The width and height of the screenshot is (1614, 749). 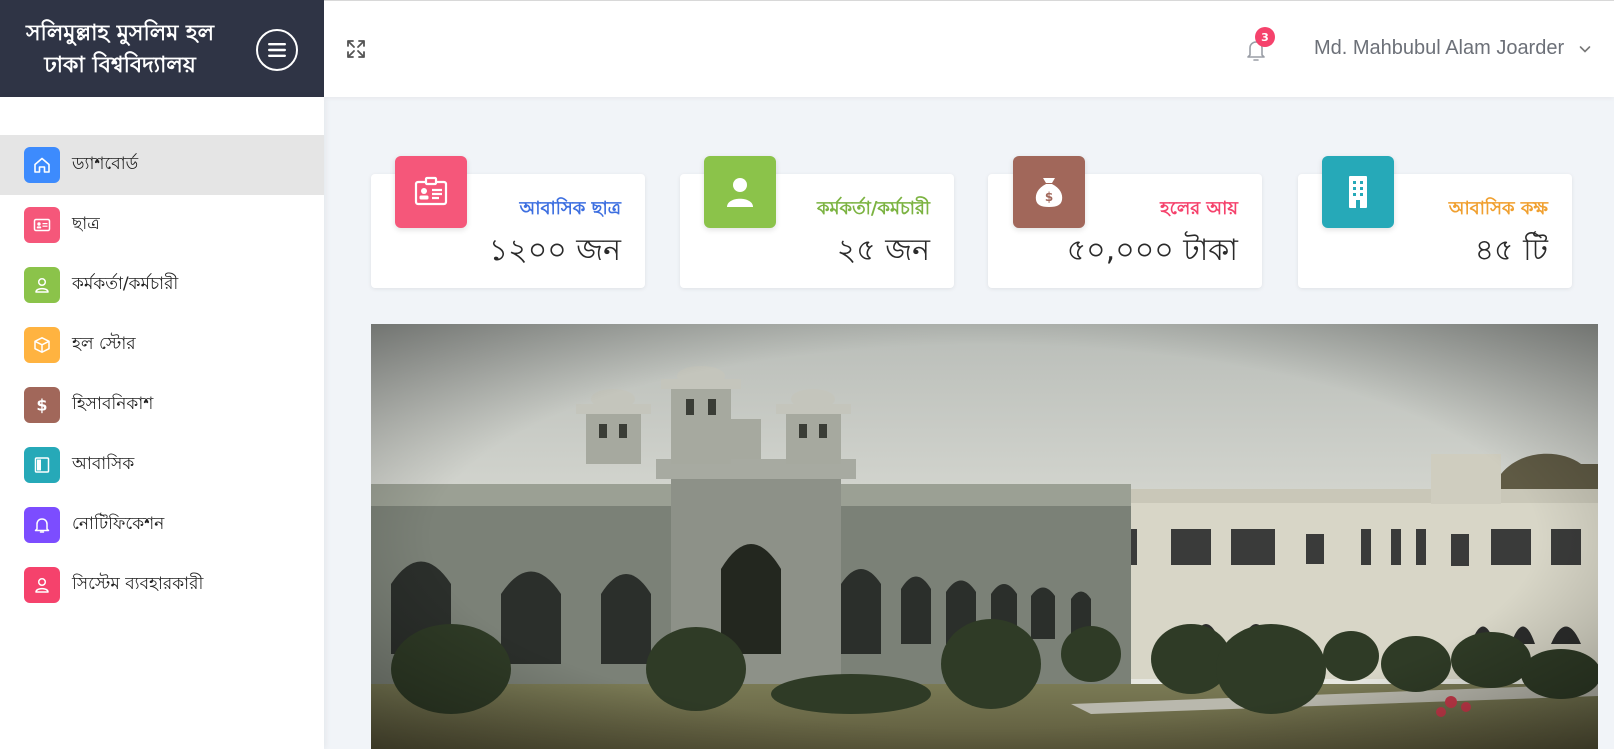 I want to click on stat-value: ৫০,০০০ টাকা, so click(x=1152, y=250).